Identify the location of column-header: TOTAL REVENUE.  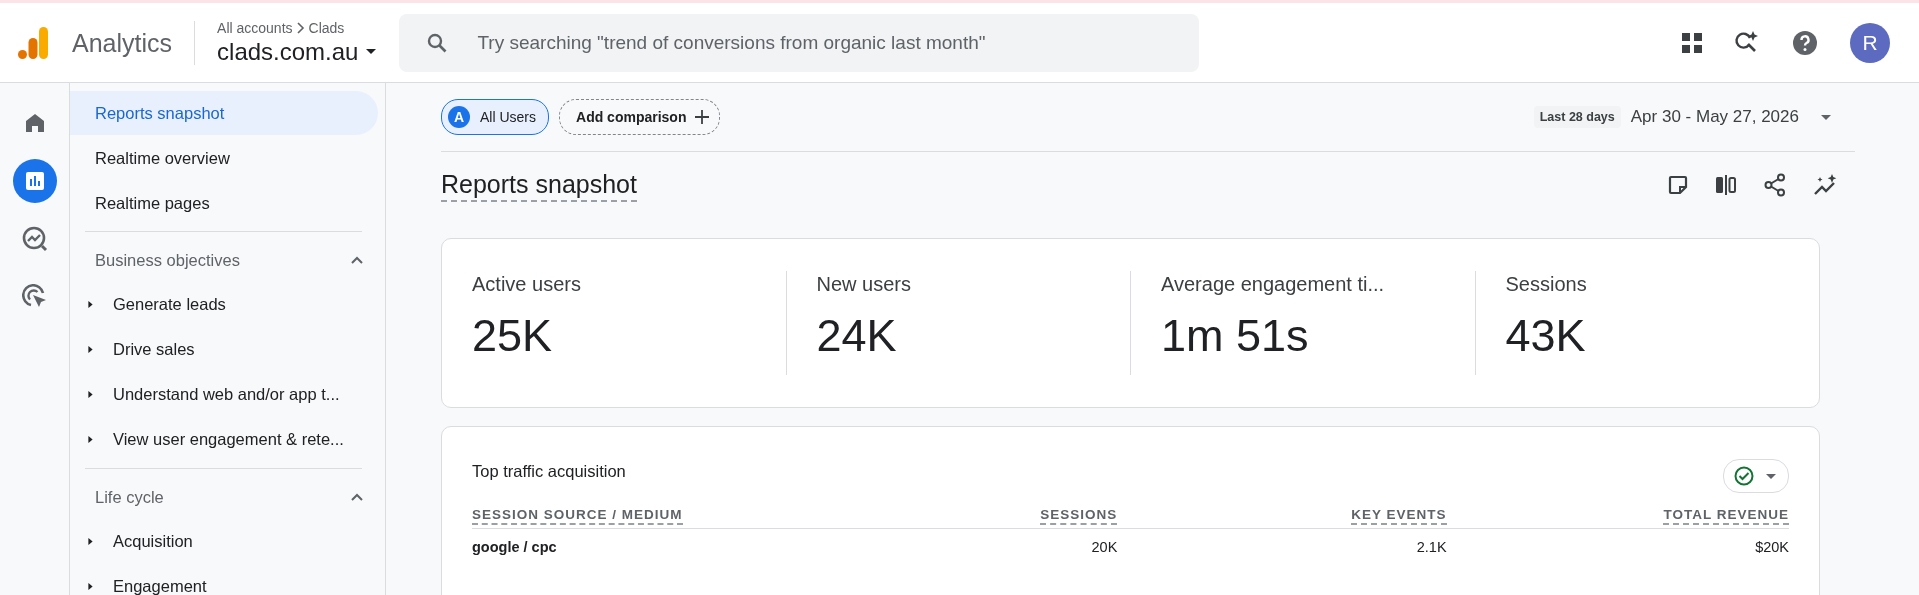
(1726, 516).